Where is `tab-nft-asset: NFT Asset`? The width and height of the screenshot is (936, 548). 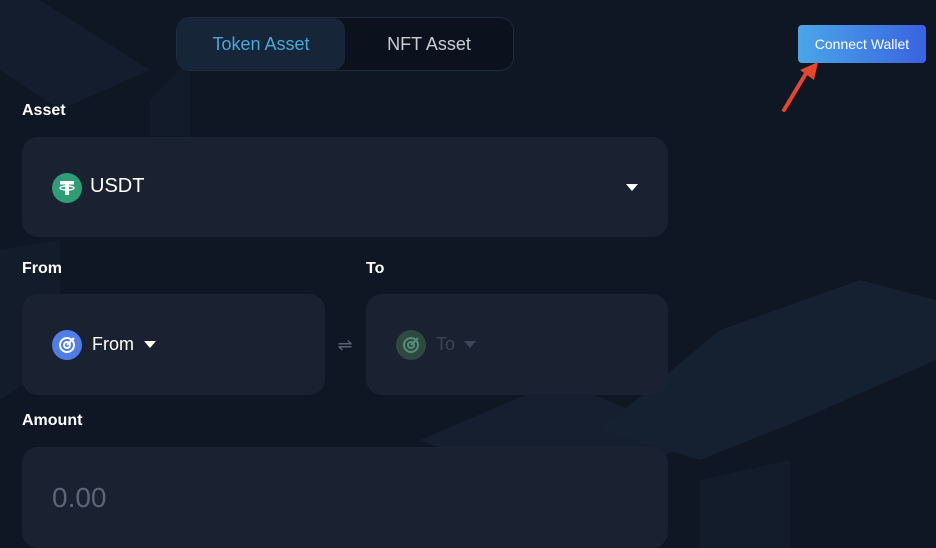 tab-nft-asset: NFT Asset is located at coordinates (429, 44).